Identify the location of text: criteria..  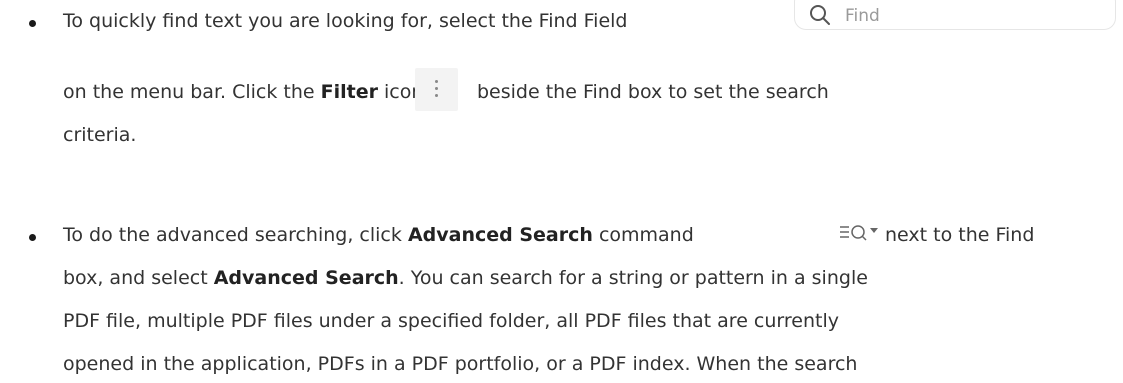
(100, 135).